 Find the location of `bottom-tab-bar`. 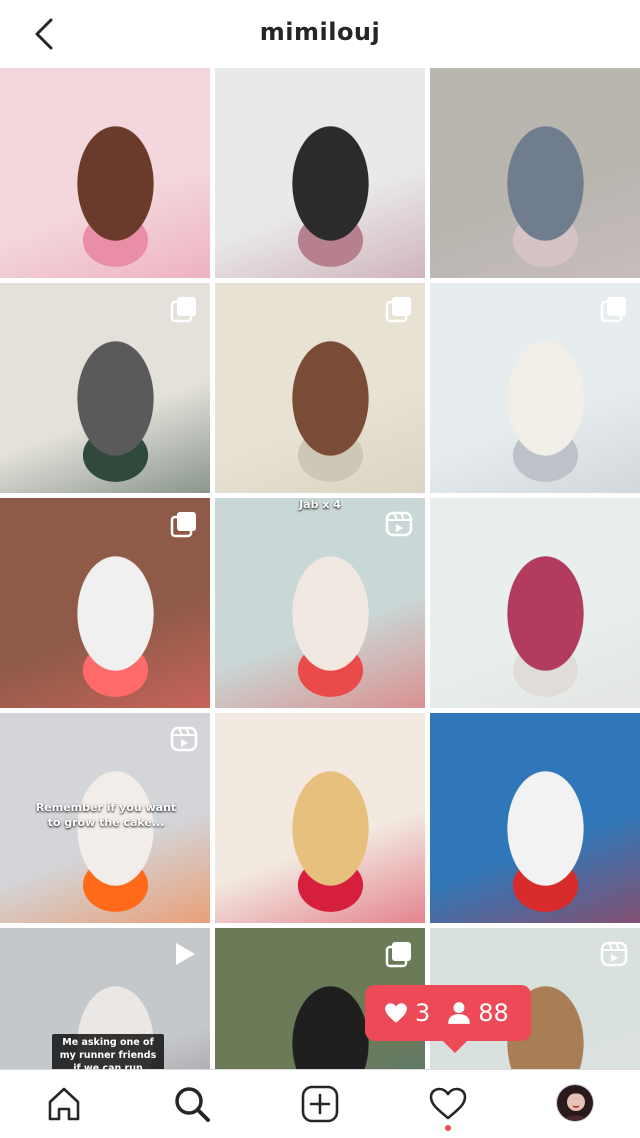

bottom-tab-bar is located at coordinates (320, 1103).